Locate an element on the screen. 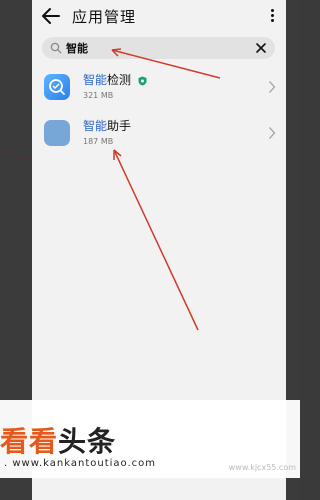  app-name: 智能助手 is located at coordinates (107, 125).